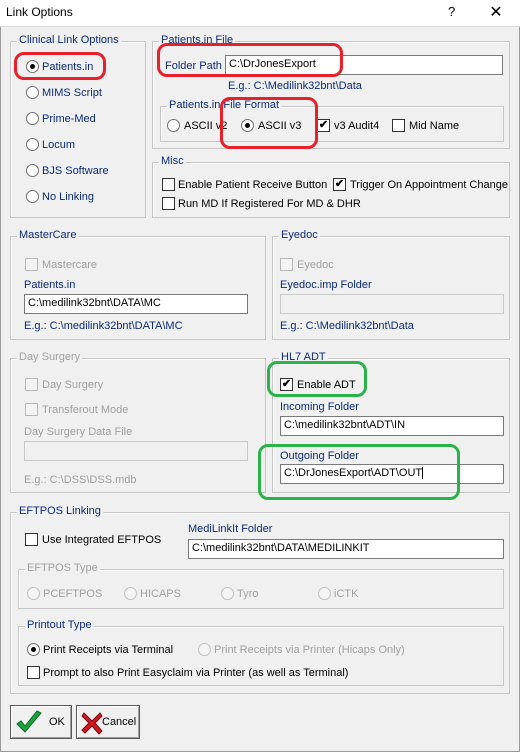 The image size is (520, 752). Describe the element at coordinates (72, 93) in the screenshot. I see `radio-label-mims-script: MIMS Script` at that location.